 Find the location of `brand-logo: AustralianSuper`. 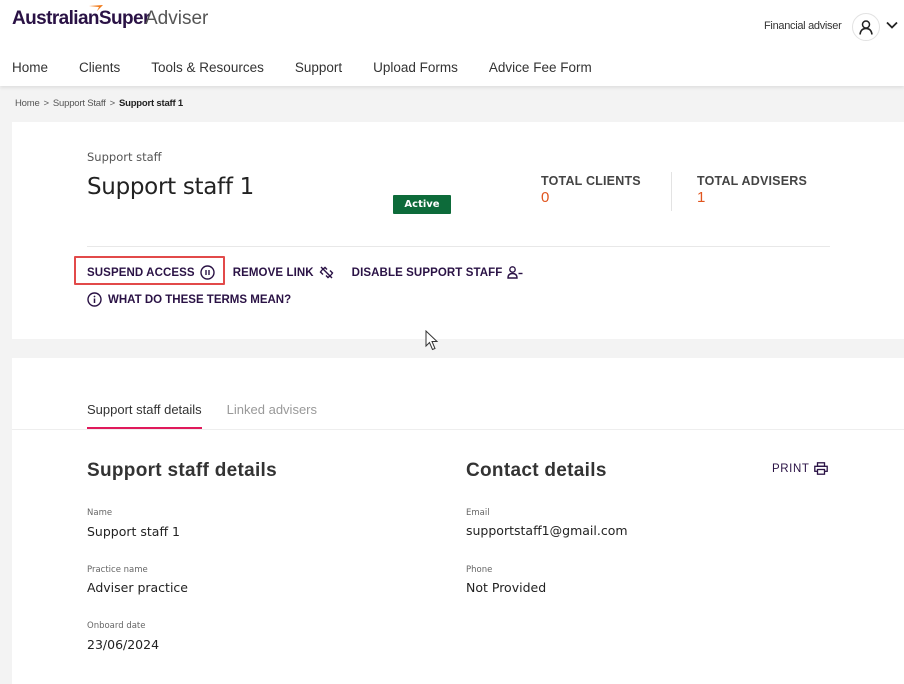

brand-logo: AustralianSuper is located at coordinates (81, 17).